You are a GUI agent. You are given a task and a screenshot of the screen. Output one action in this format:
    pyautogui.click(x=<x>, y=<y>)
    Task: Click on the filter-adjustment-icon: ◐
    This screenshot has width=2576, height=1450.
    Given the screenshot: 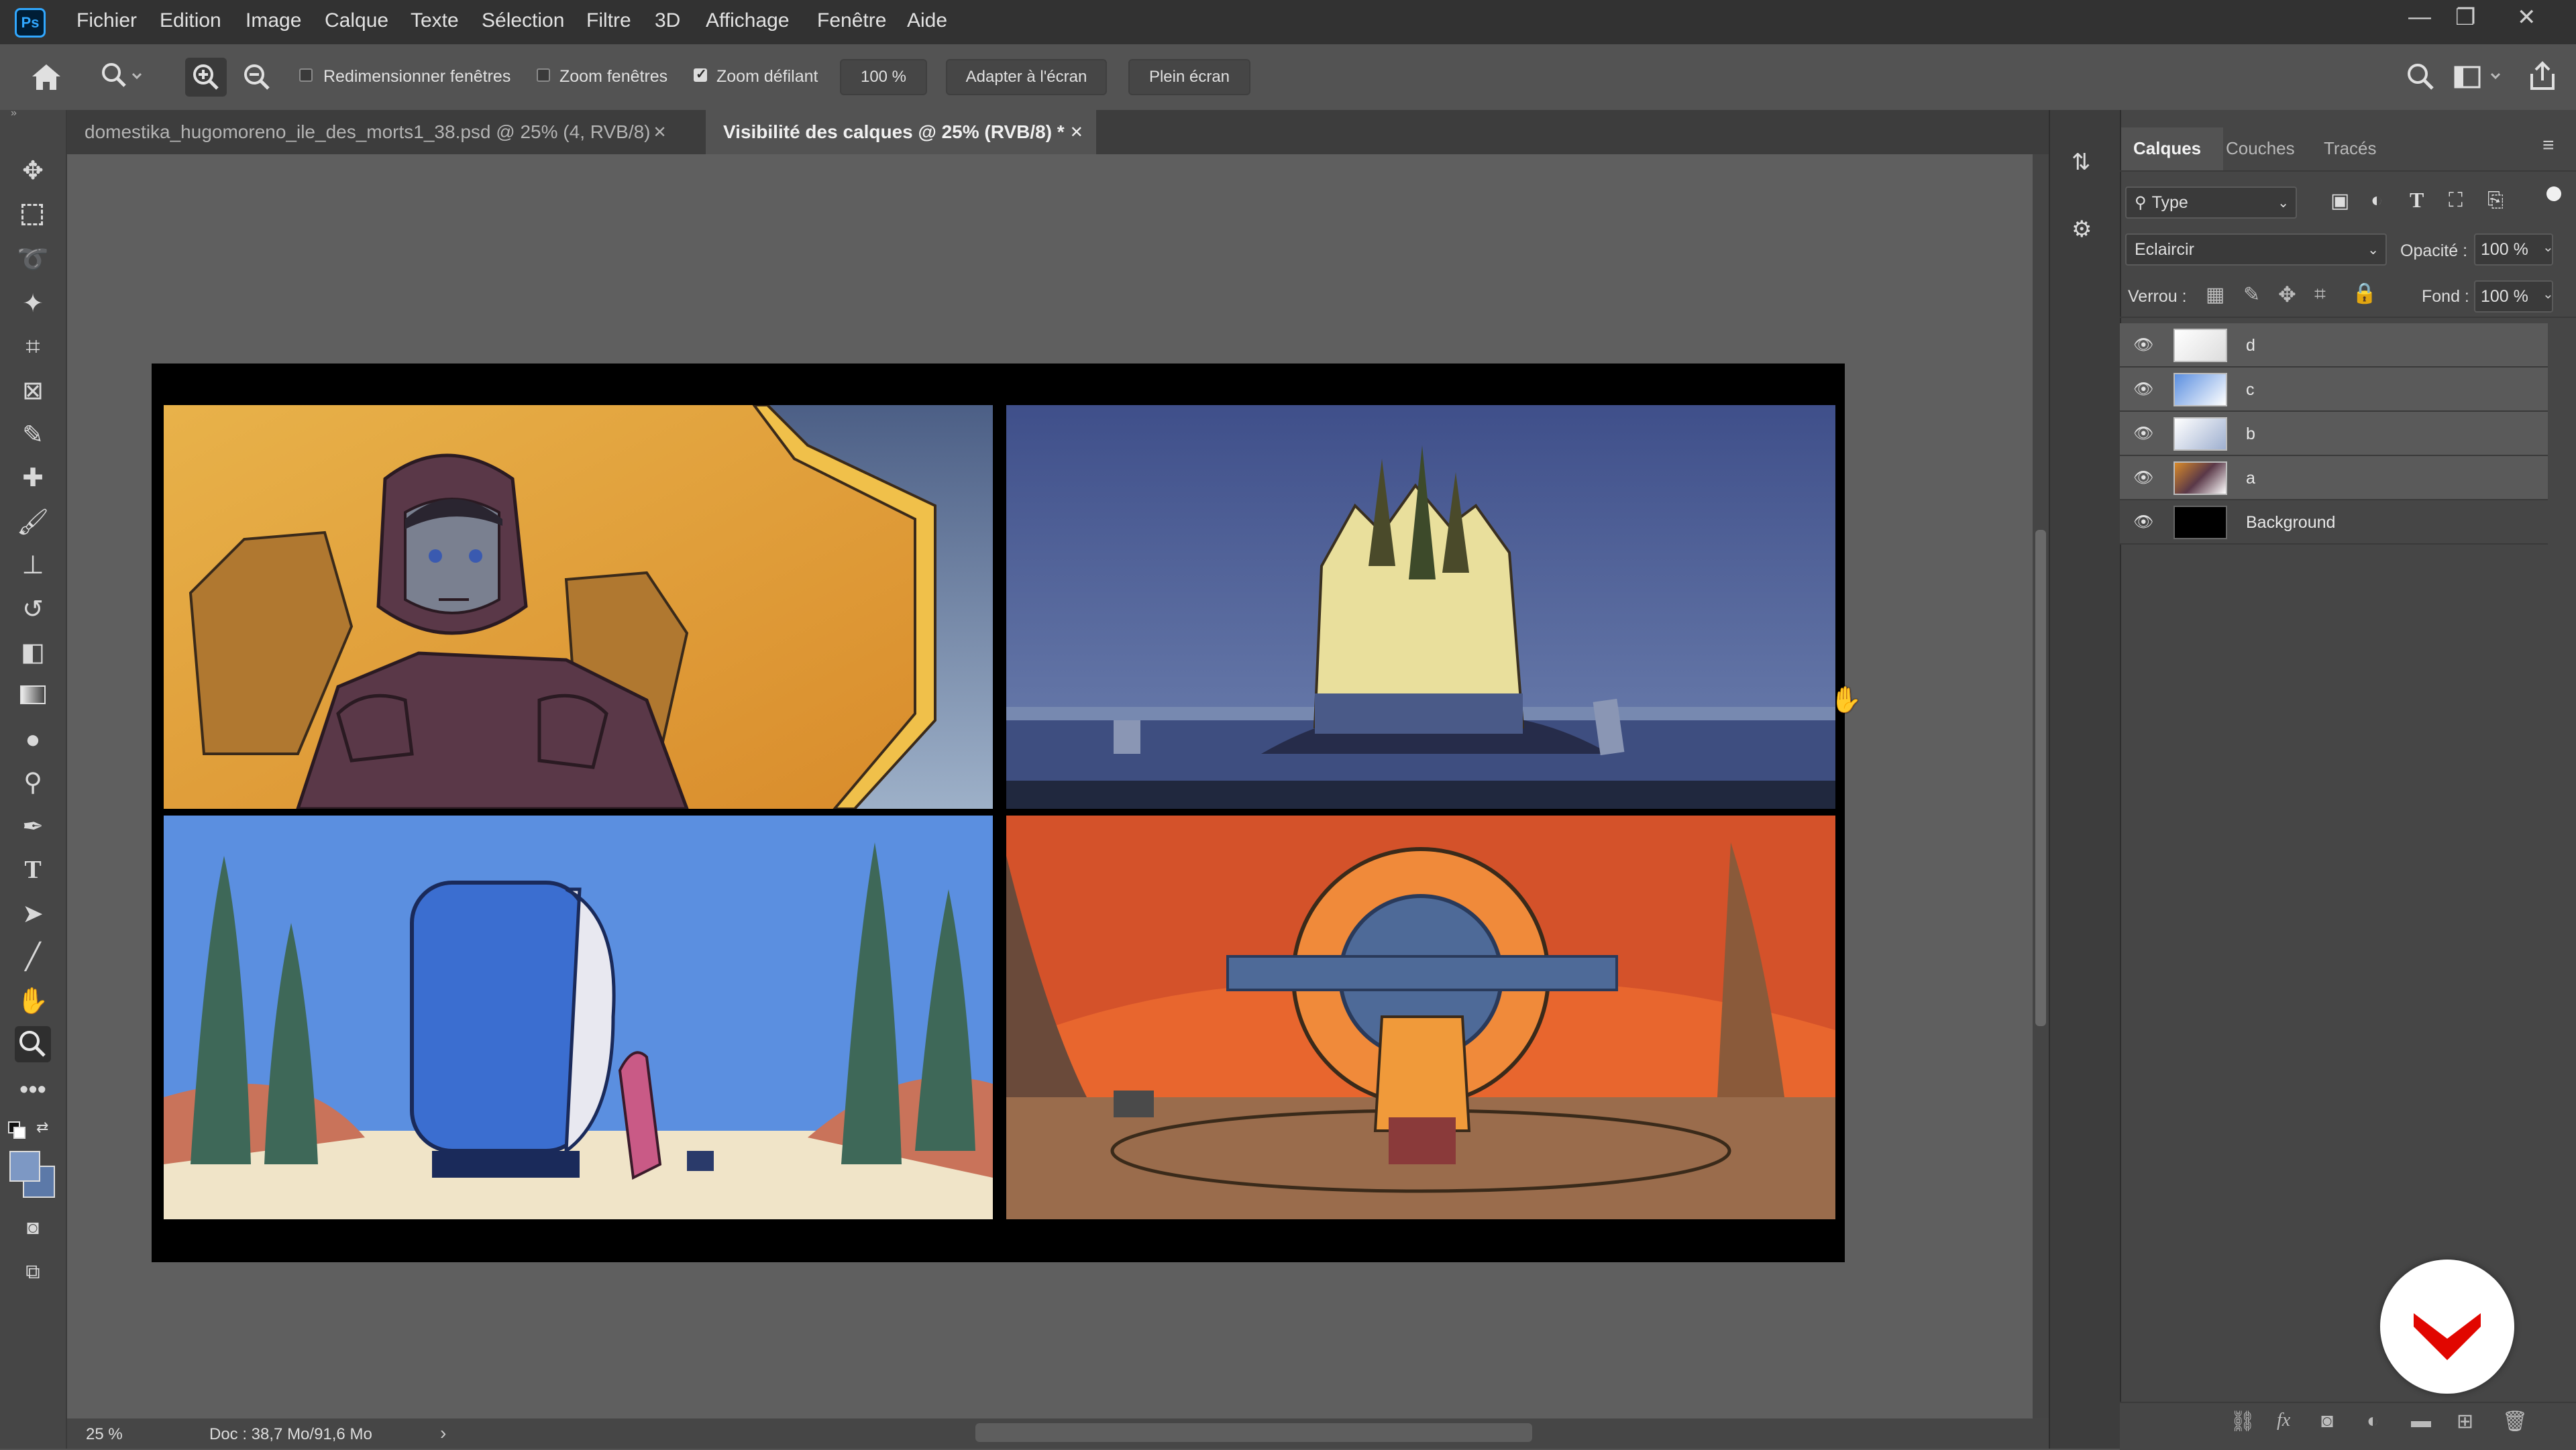 What is the action you would take?
    pyautogui.click(x=2377, y=200)
    